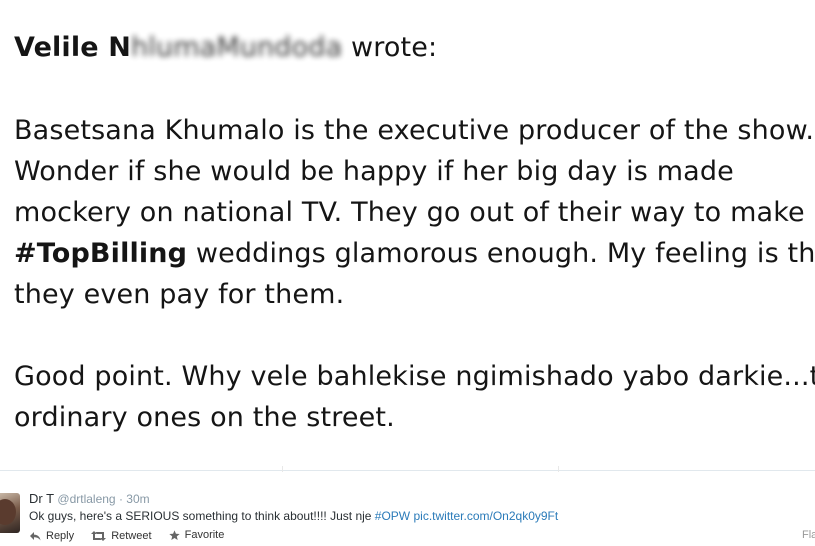  What do you see at coordinates (220, 47) in the screenshot?
I see `quote-author-obscured: hlumaMundo` at bounding box center [220, 47].